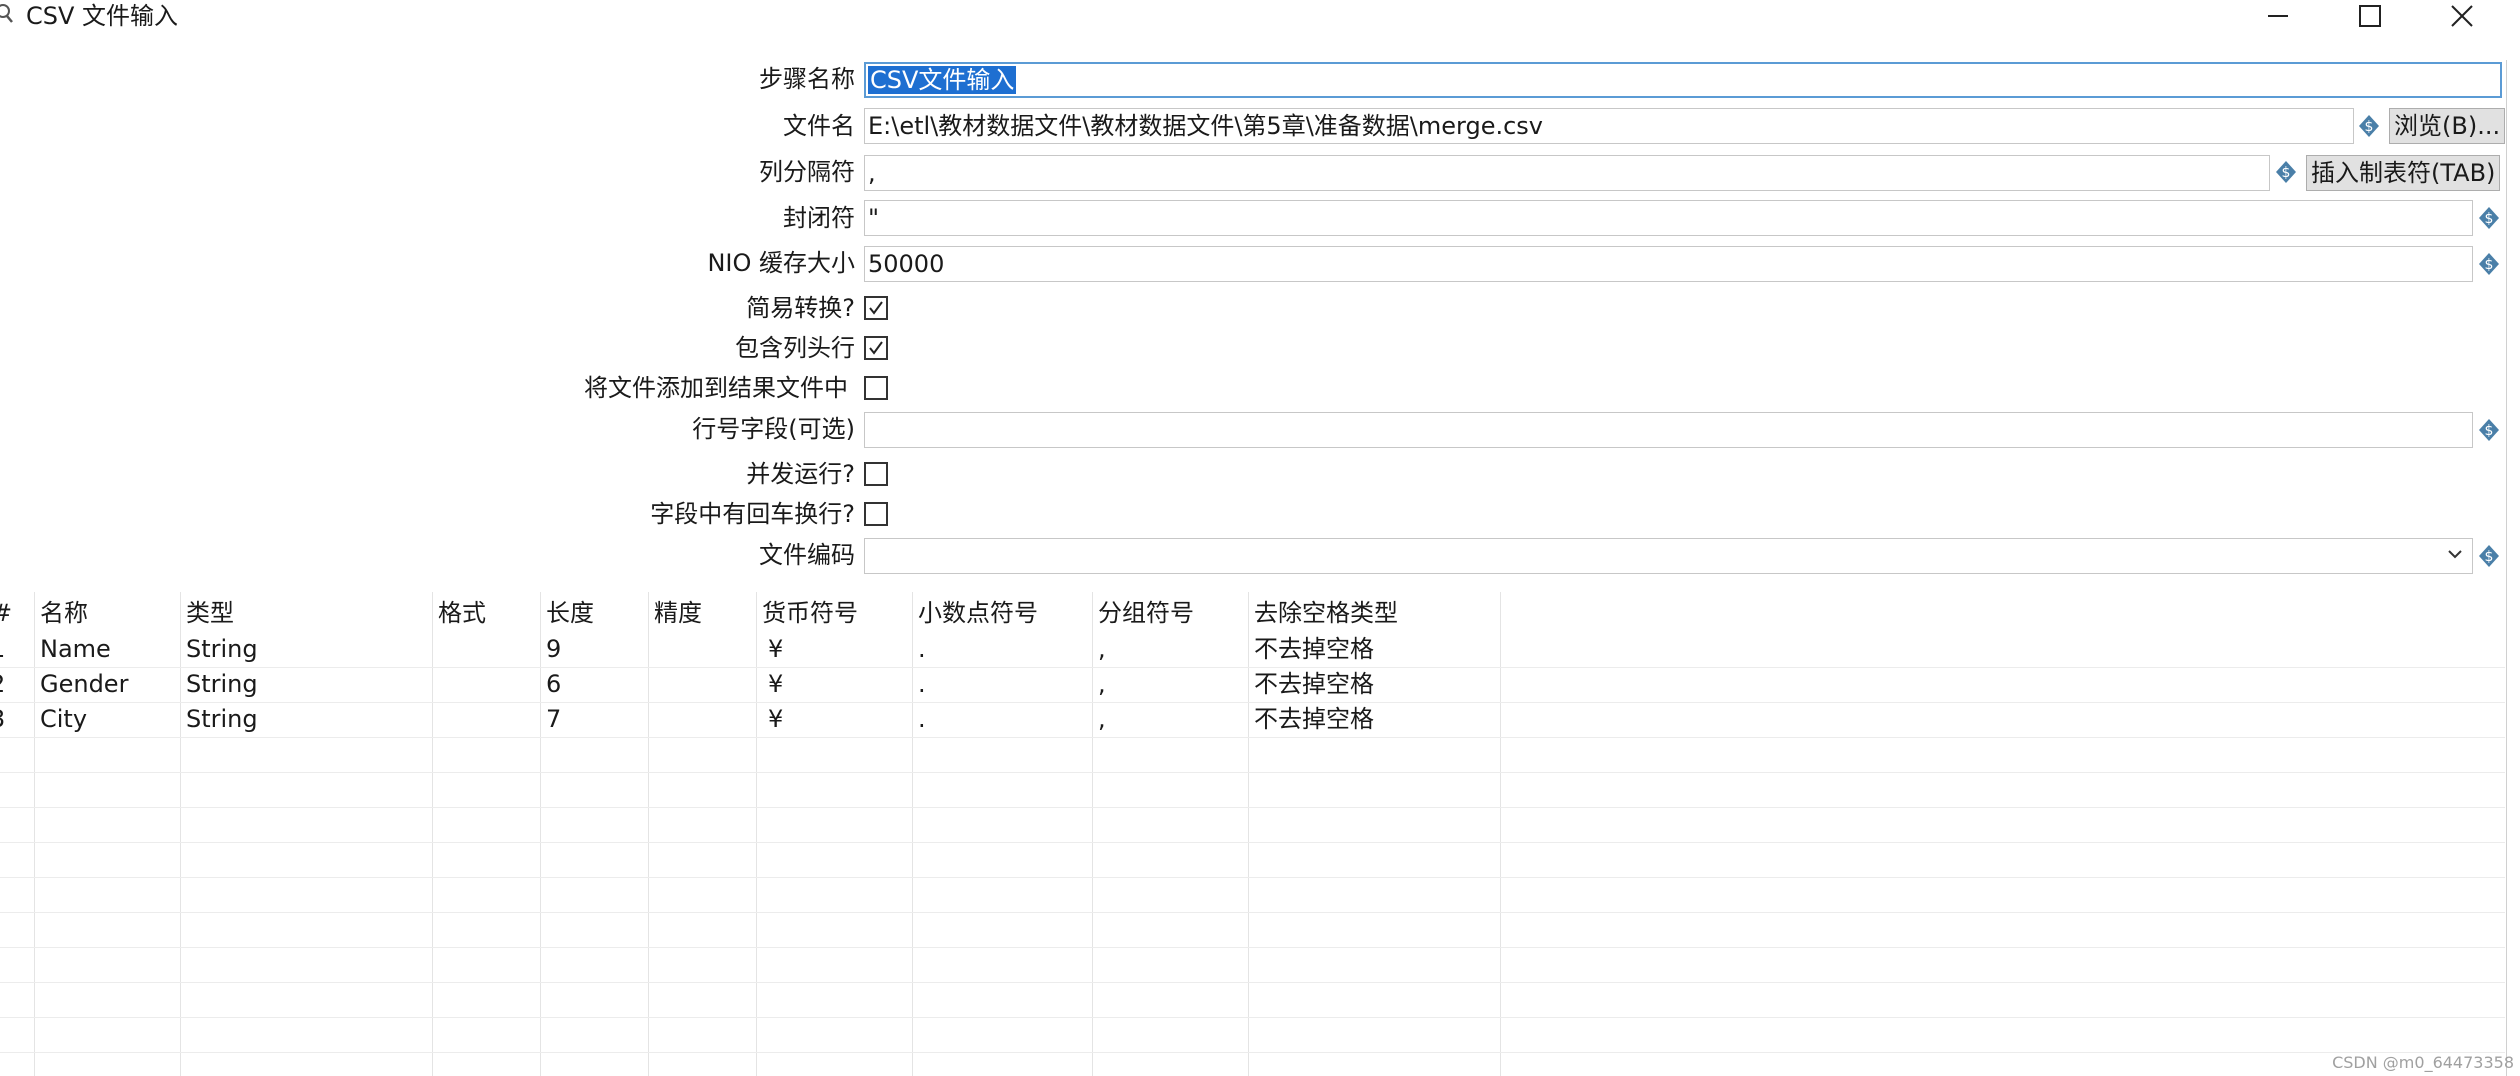  I want to click on rownum-field-input, so click(1668, 430).